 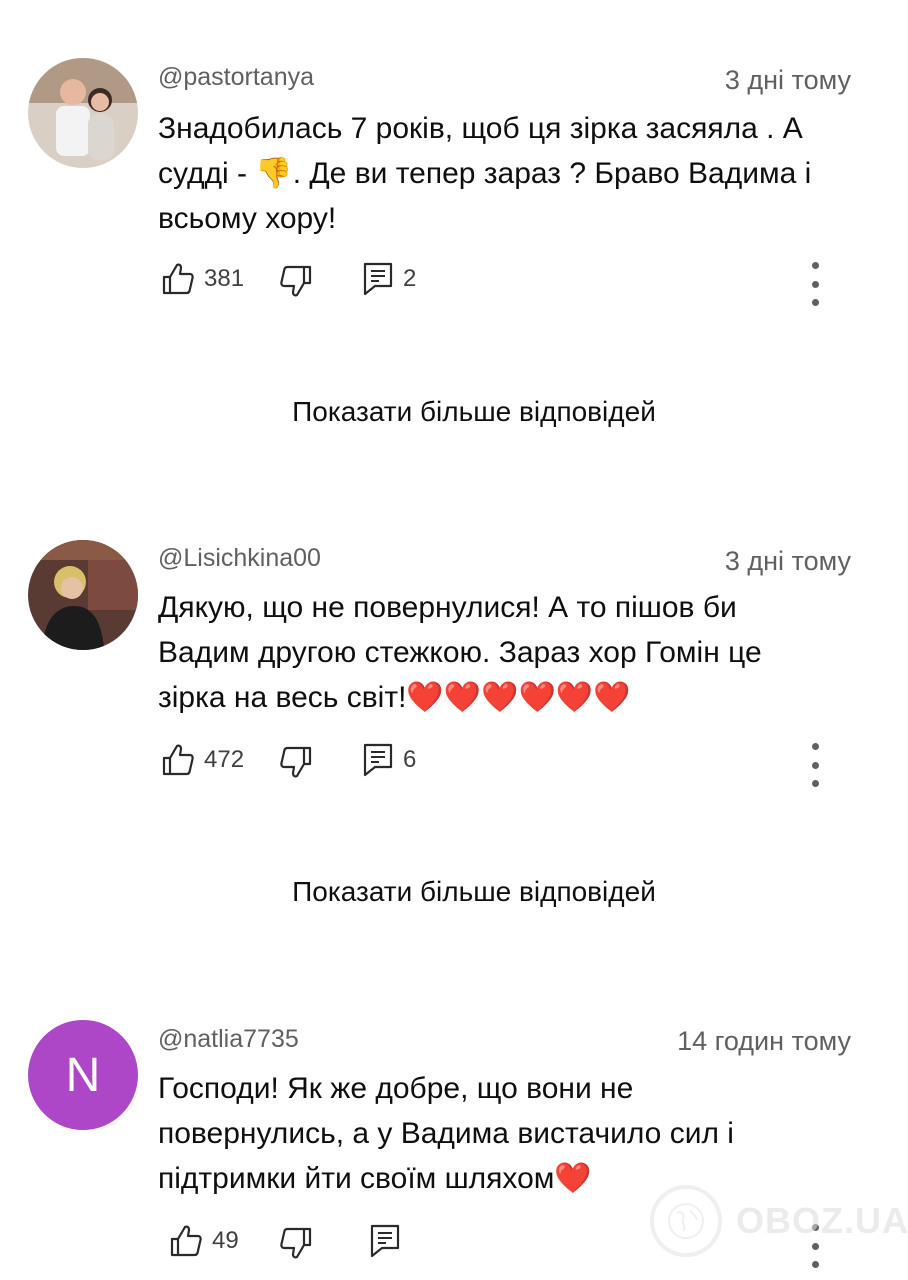 What do you see at coordinates (224, 278) in the screenshot?
I see `like-count: 381` at bounding box center [224, 278].